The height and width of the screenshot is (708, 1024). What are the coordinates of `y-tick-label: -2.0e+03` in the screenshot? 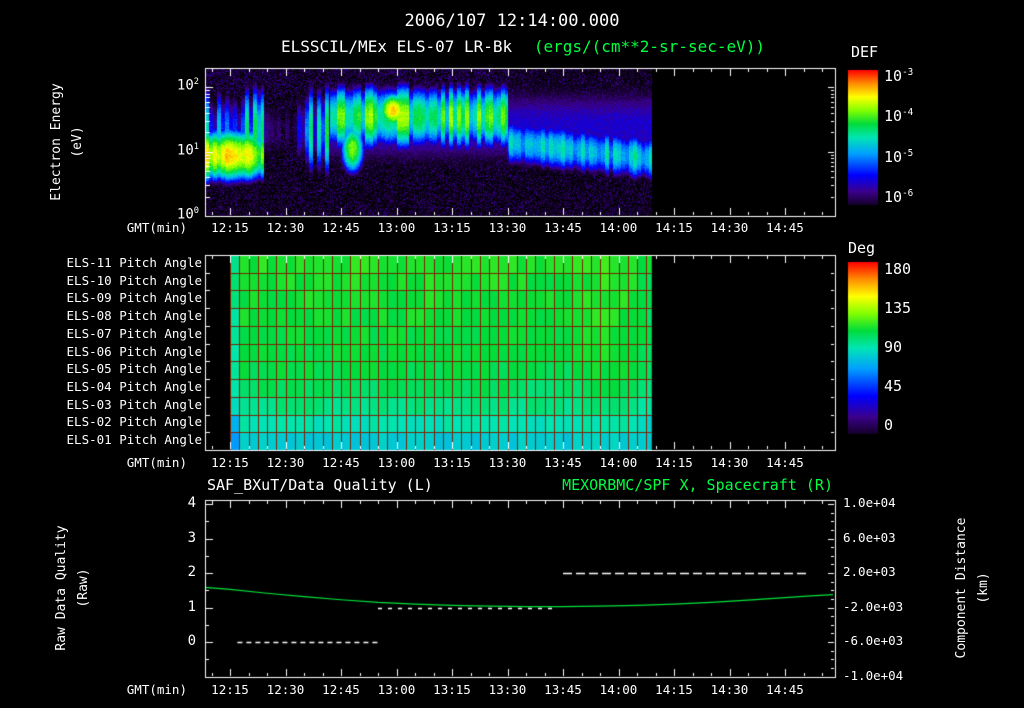 It's located at (873, 606).